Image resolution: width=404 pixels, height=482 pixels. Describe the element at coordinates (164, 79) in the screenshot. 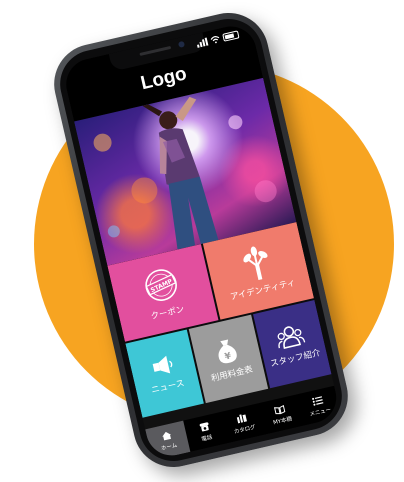

I see `logo: Logo` at that location.